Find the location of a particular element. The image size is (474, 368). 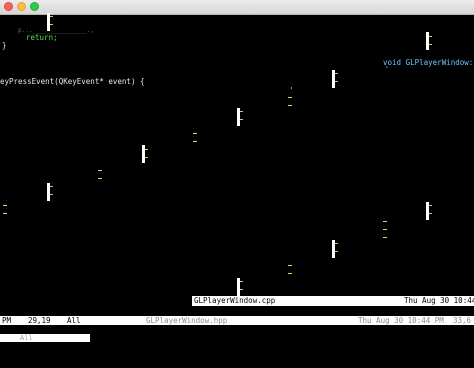

closing-brace: } is located at coordinates (4, 45).